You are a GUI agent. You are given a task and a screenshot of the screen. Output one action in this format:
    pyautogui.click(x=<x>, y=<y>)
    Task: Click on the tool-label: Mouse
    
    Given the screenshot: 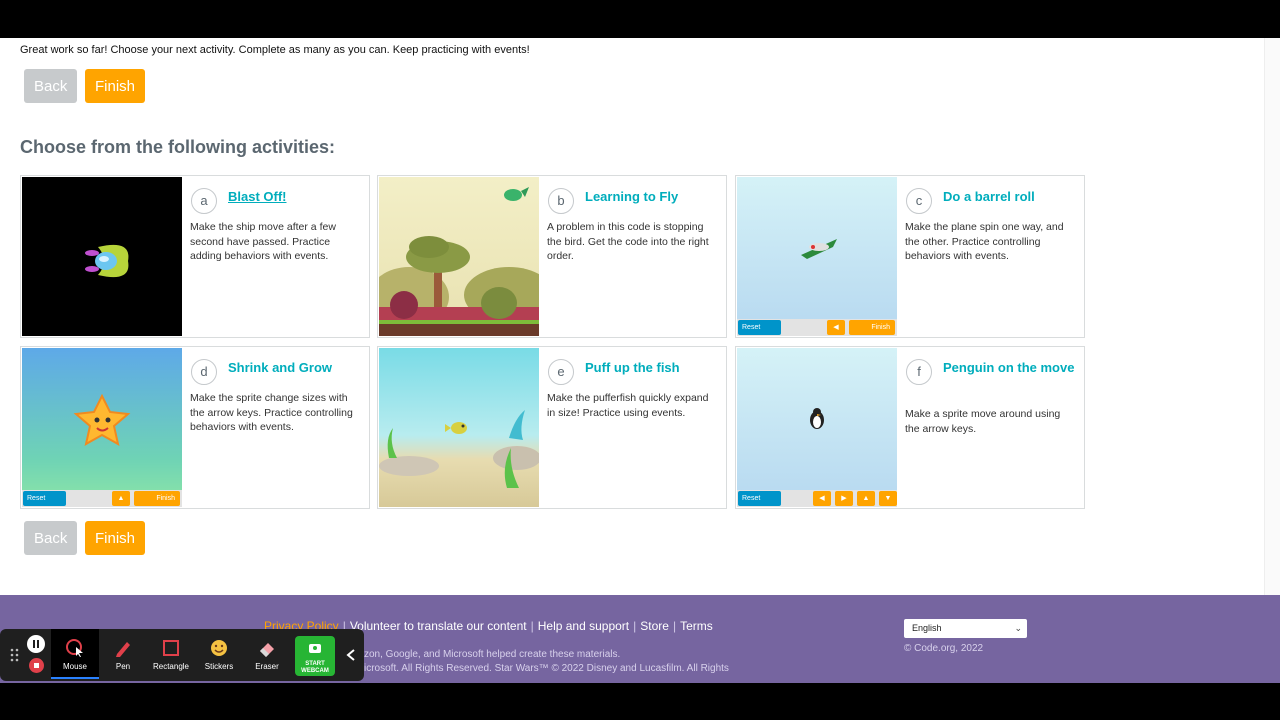 What is the action you would take?
    pyautogui.click(x=74, y=666)
    